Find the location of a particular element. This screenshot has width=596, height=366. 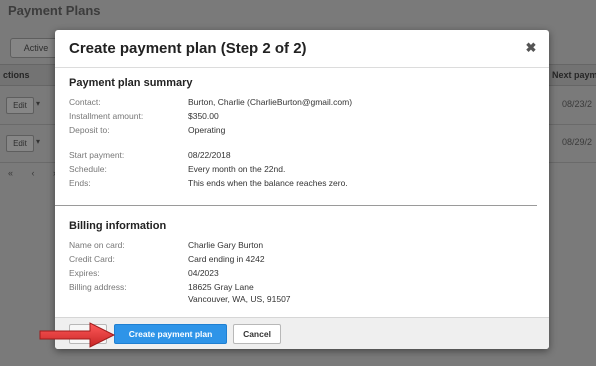

deposit-to-value: Operating is located at coordinates (207, 130).